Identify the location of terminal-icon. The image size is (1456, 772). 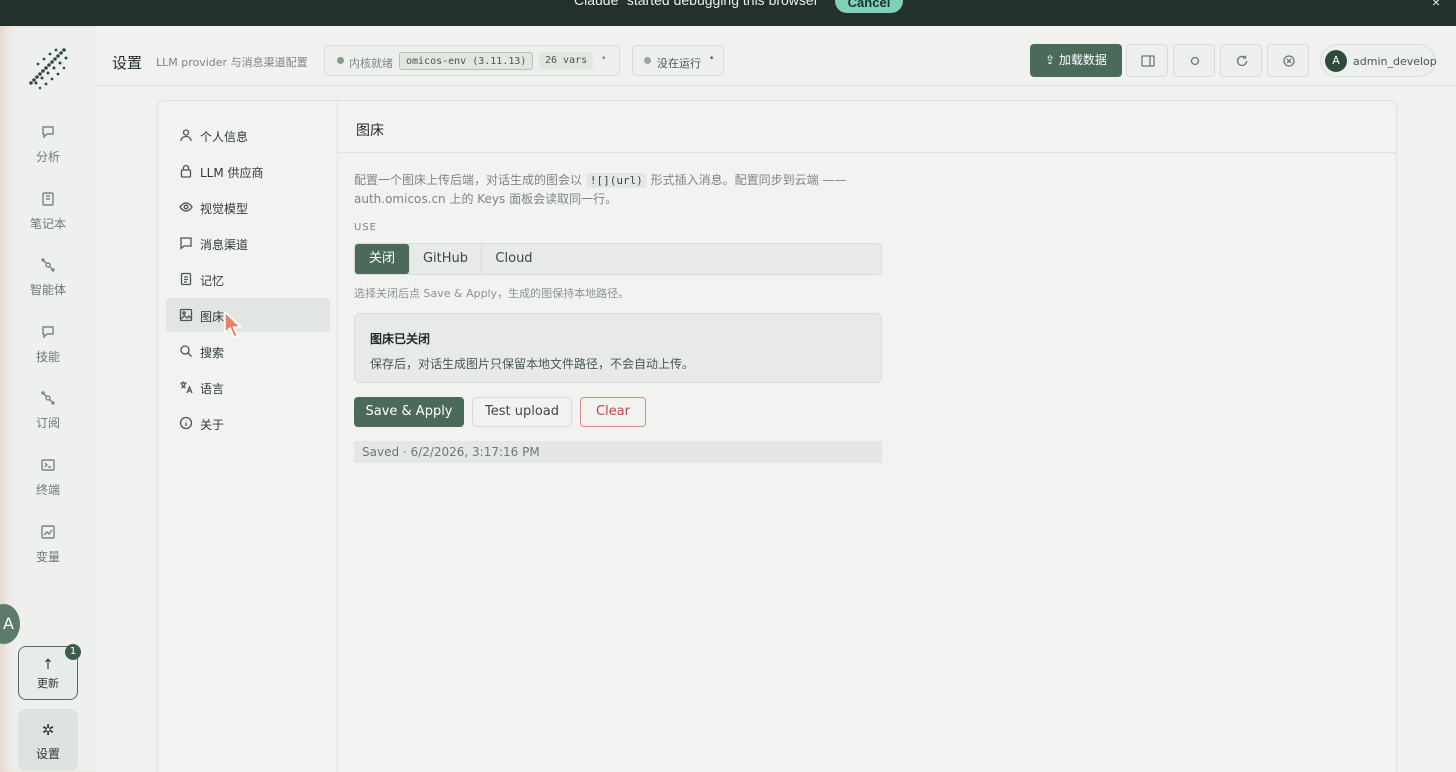
(48, 465).